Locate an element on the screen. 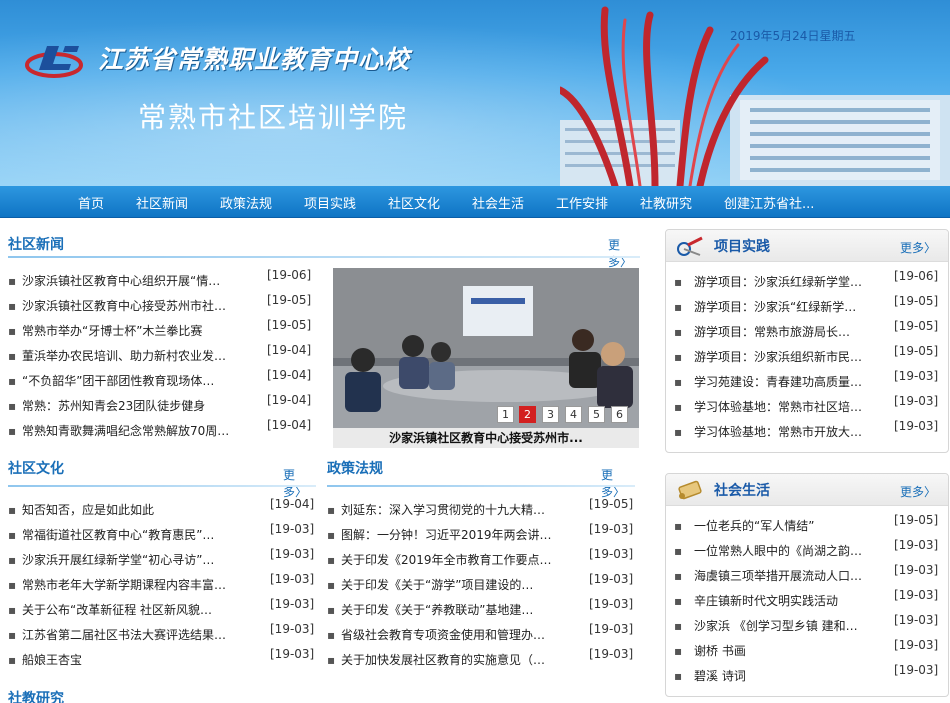 This screenshot has height=703, width=950. school-logo-icon is located at coordinates (54, 62).